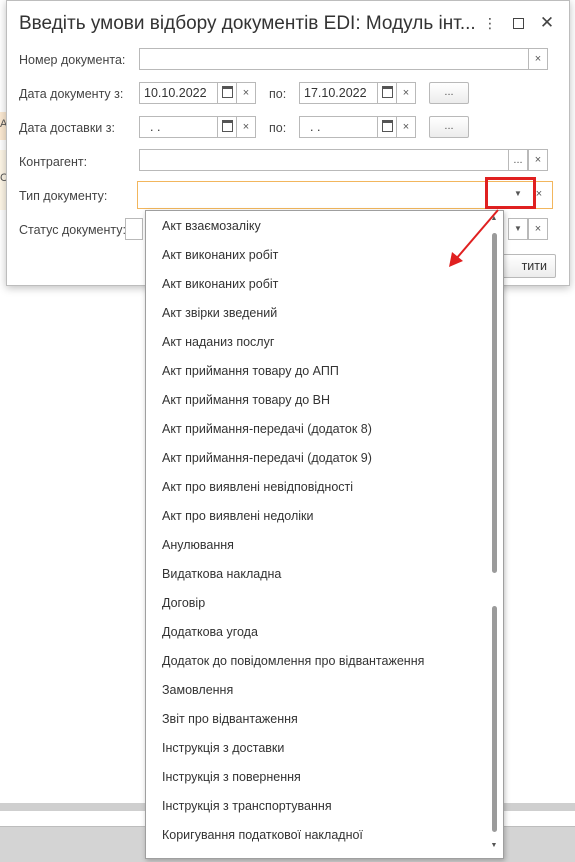  I want to click on dropdown-item: Інструкція з транспортування, so click(322, 806).